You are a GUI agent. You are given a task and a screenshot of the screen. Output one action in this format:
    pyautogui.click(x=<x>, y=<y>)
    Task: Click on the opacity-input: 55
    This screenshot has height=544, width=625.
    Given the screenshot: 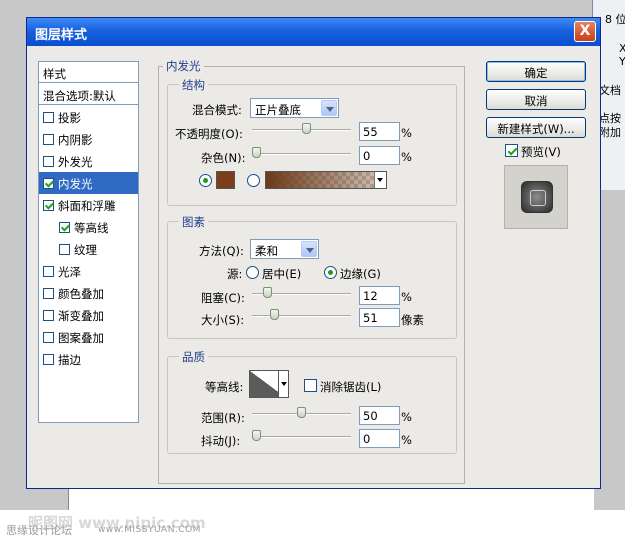 What is the action you would take?
    pyautogui.click(x=379, y=131)
    